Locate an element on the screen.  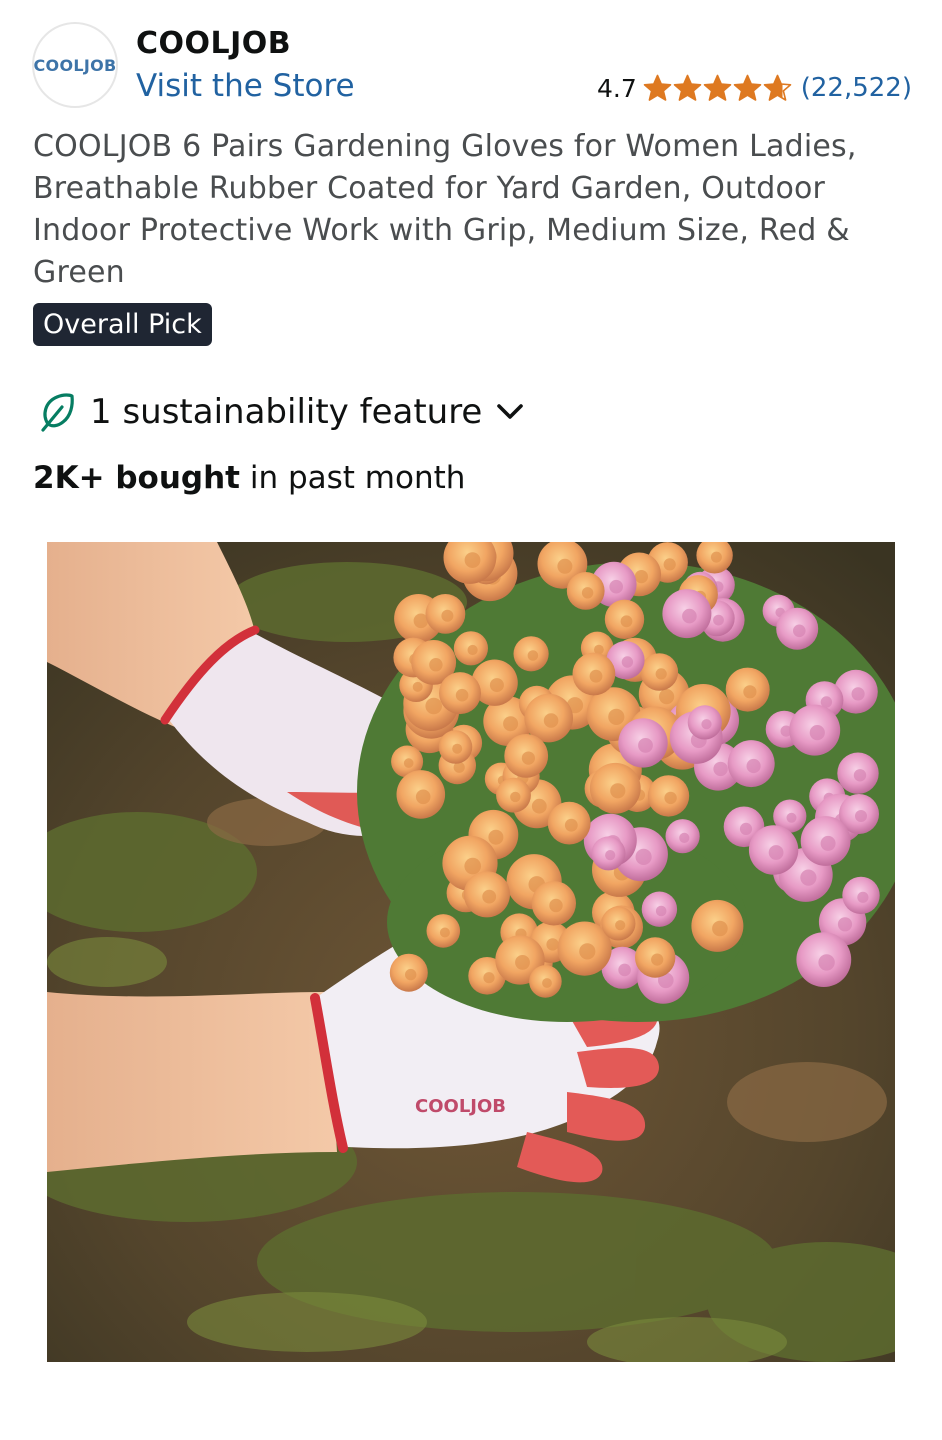
brand-logo: COOLJOB is located at coordinates (75, 65).